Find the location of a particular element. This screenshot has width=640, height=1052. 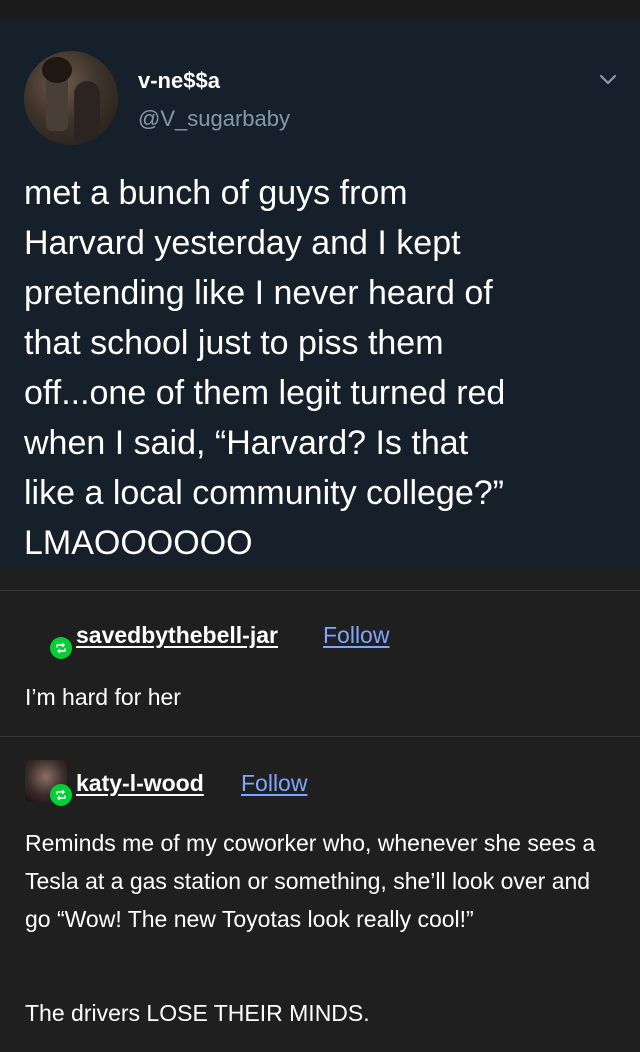

tweet-avatar is located at coordinates (71, 98).